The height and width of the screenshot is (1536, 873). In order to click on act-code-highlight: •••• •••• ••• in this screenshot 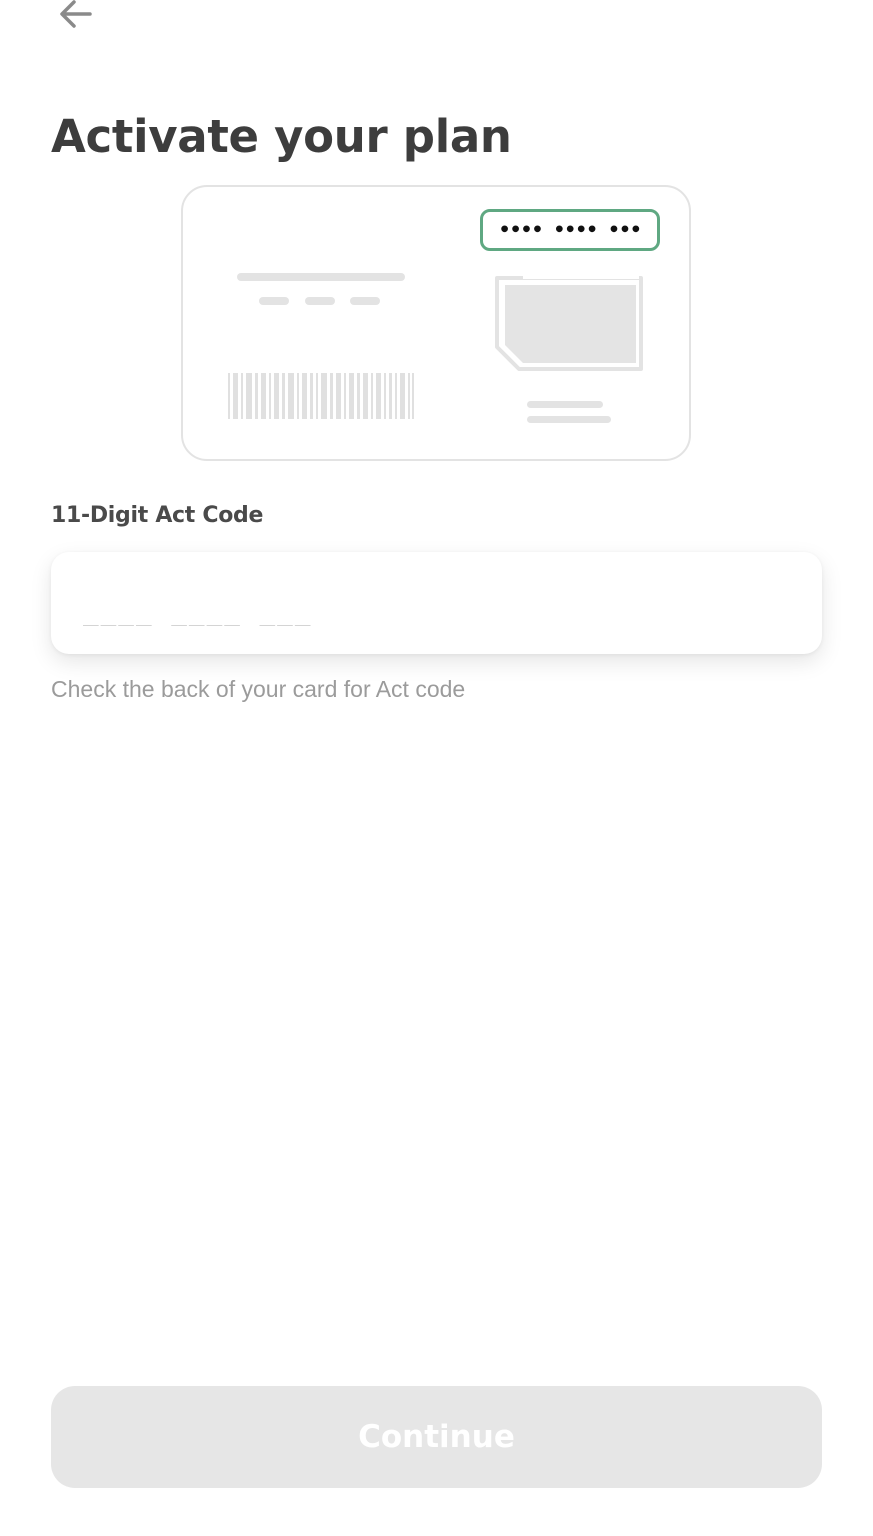, I will do `click(570, 230)`.